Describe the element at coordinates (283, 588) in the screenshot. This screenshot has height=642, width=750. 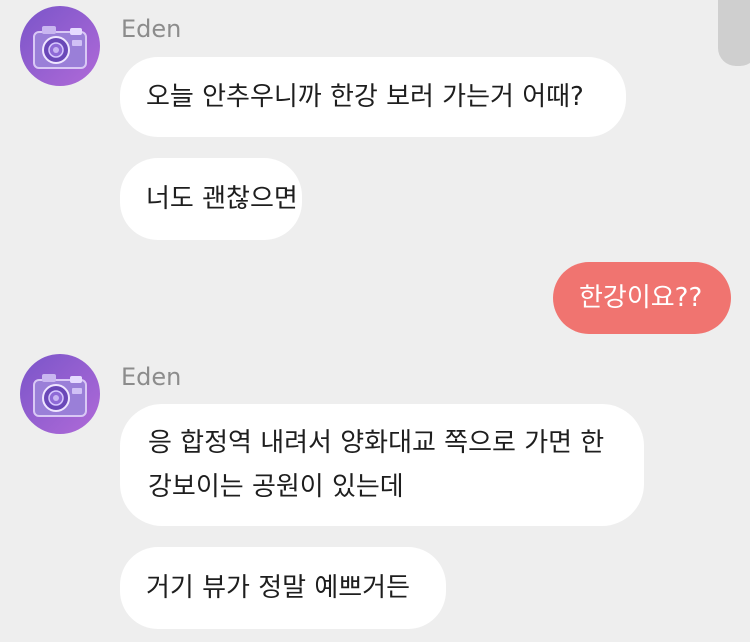
I see `message-bubble: 거기 뷰가 정말 예쁘거든` at that location.